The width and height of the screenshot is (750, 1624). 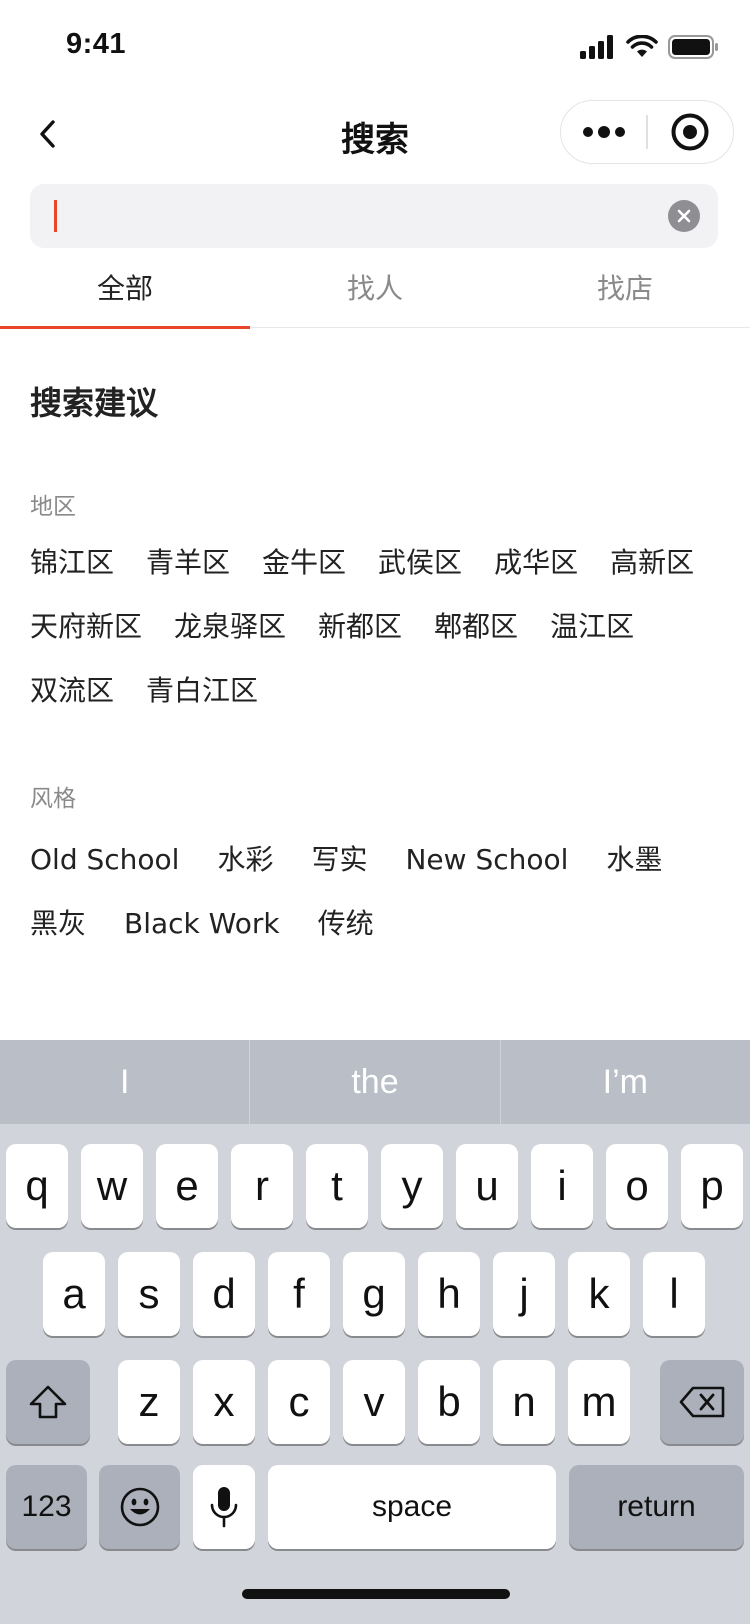 What do you see at coordinates (53, 799) in the screenshot?
I see `style-group-label: 风格` at bounding box center [53, 799].